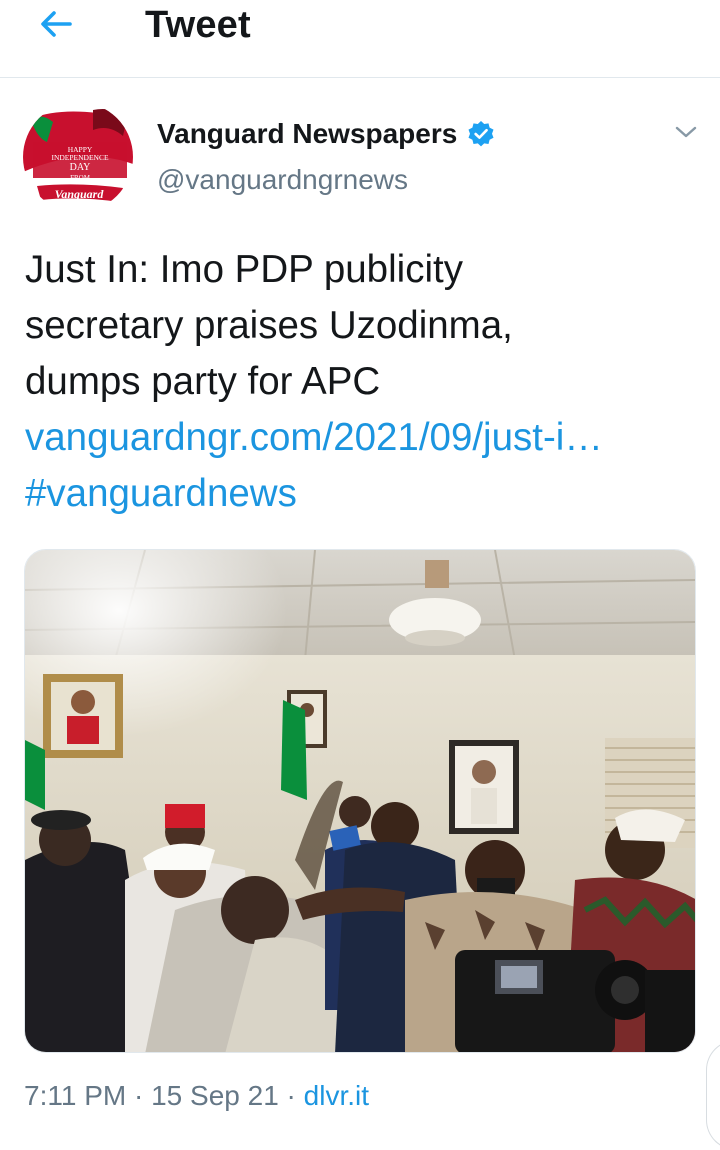 This screenshot has height=1150, width=720. I want to click on svg-text: DAY, so click(80, 167).